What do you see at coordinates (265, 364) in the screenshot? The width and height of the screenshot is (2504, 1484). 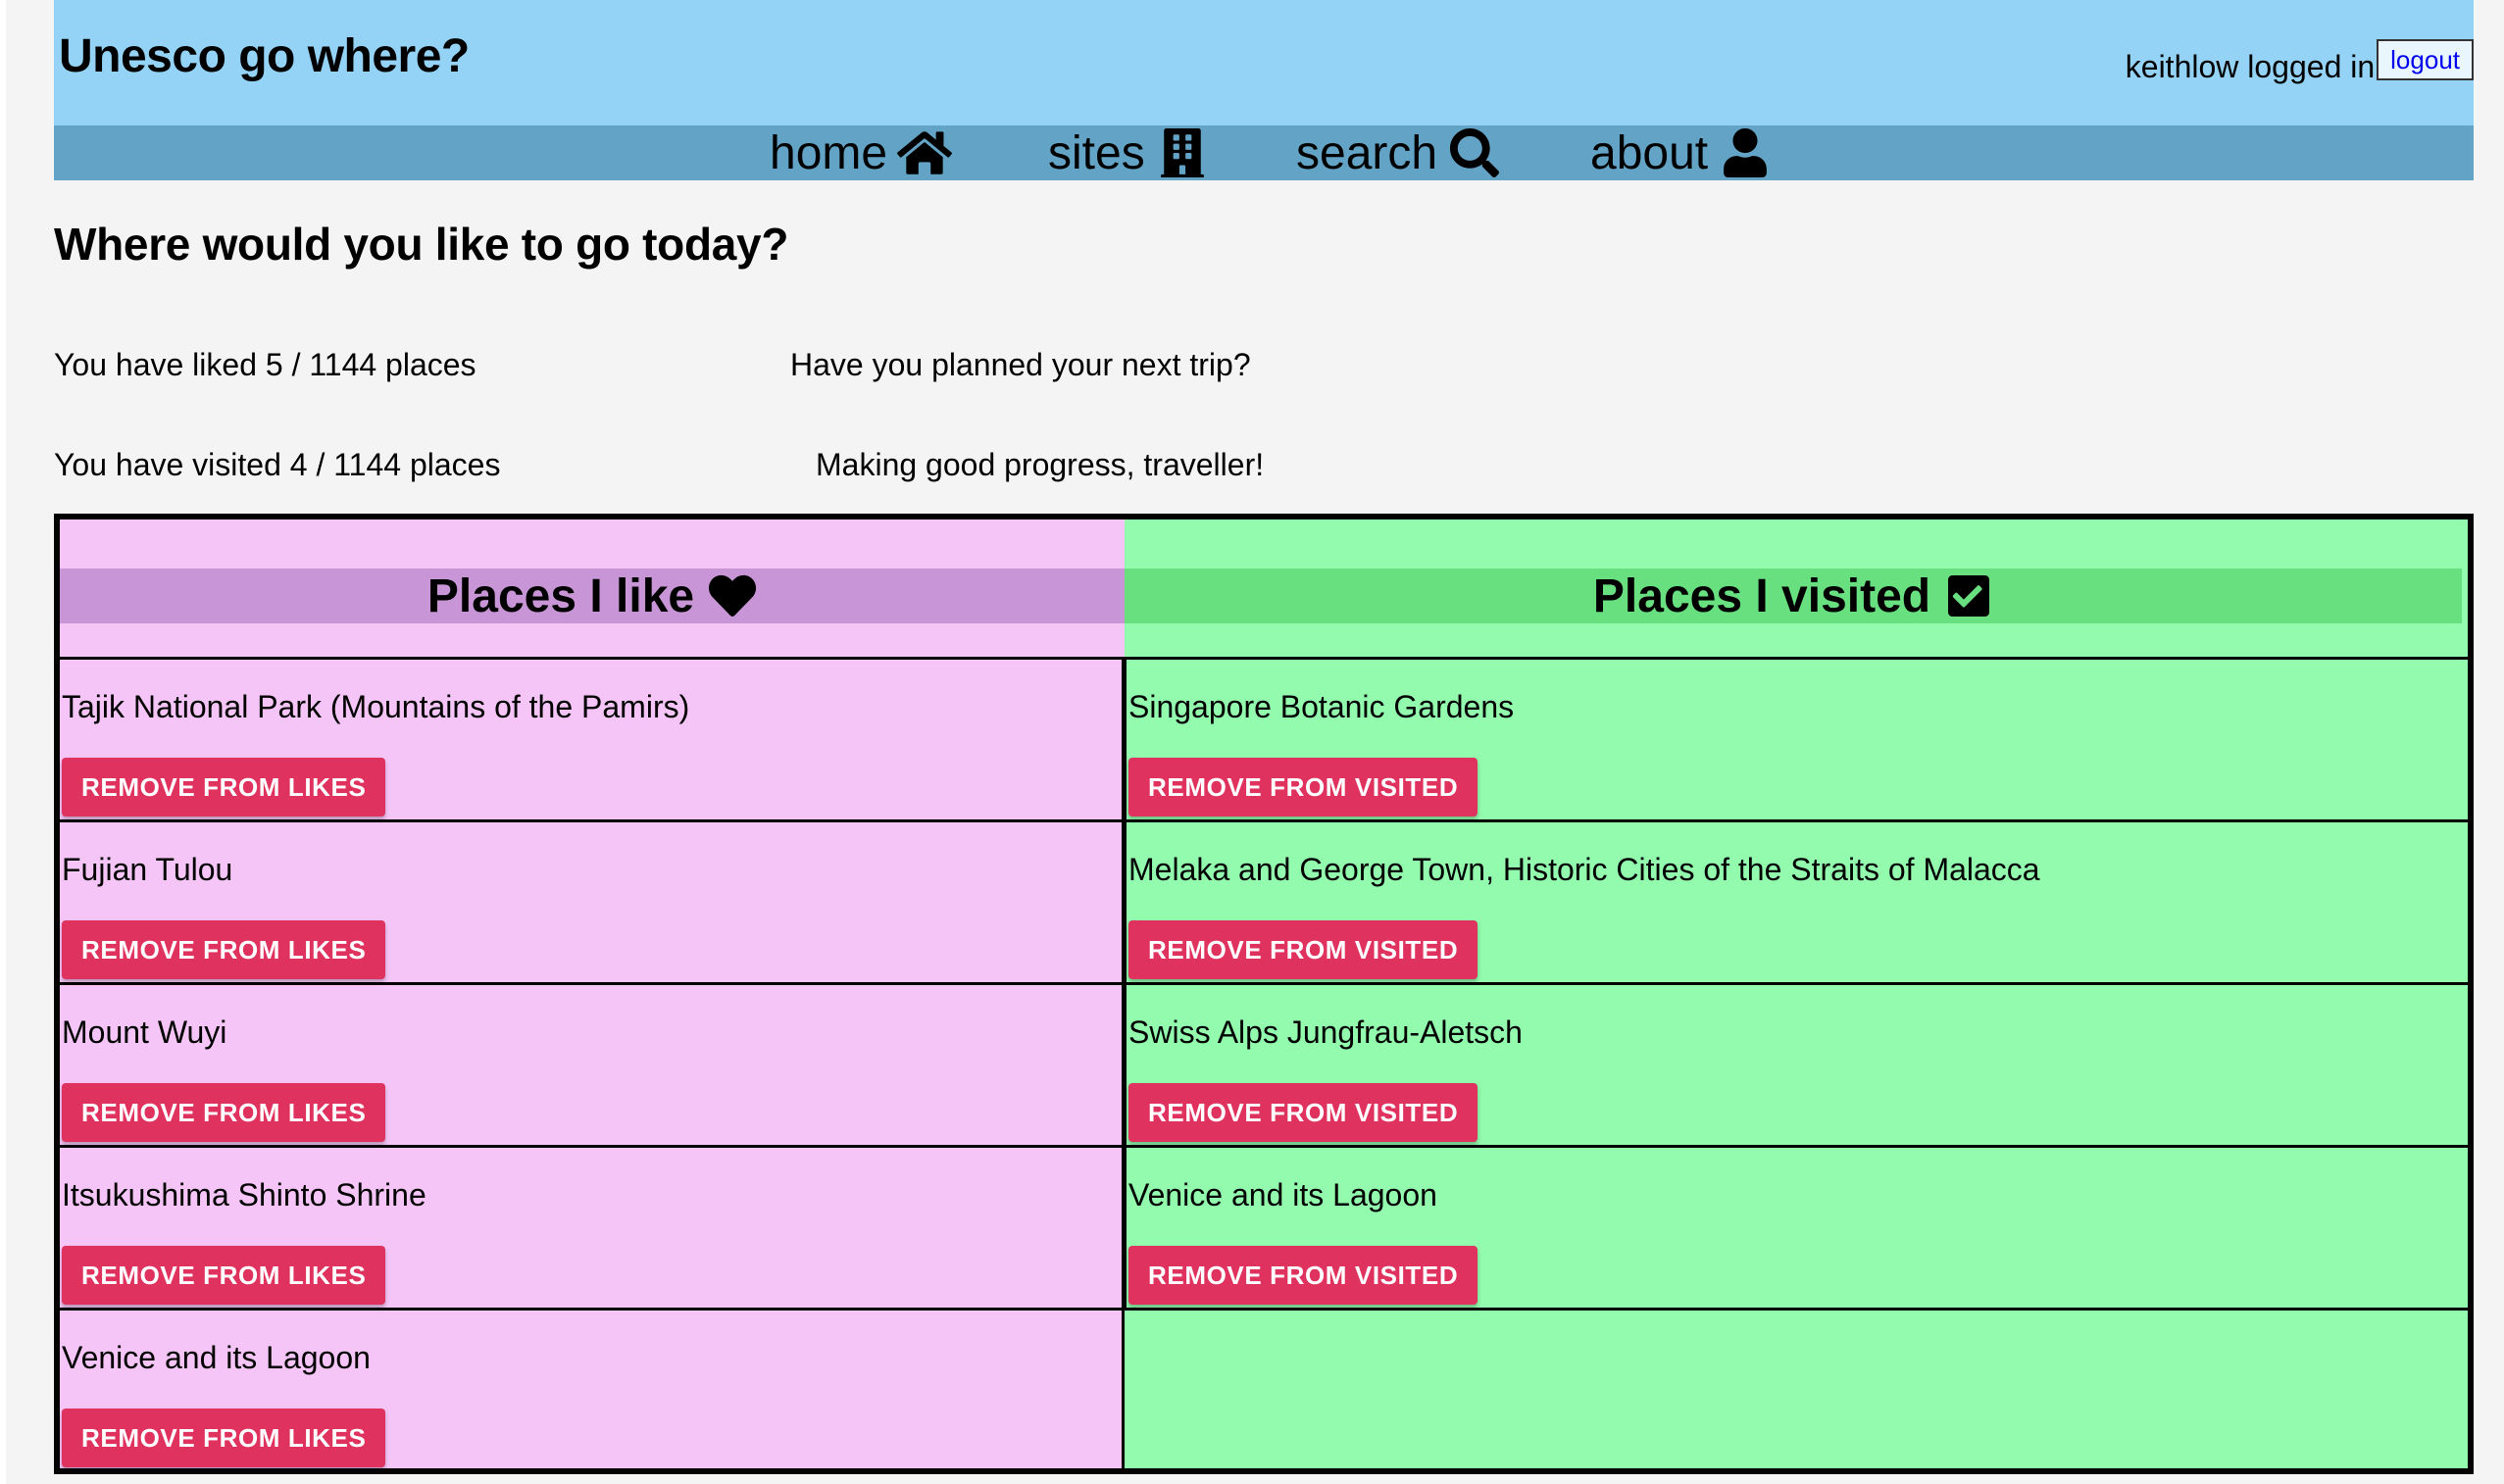 I see `liked-count: You have liked 5 / 1144 places` at bounding box center [265, 364].